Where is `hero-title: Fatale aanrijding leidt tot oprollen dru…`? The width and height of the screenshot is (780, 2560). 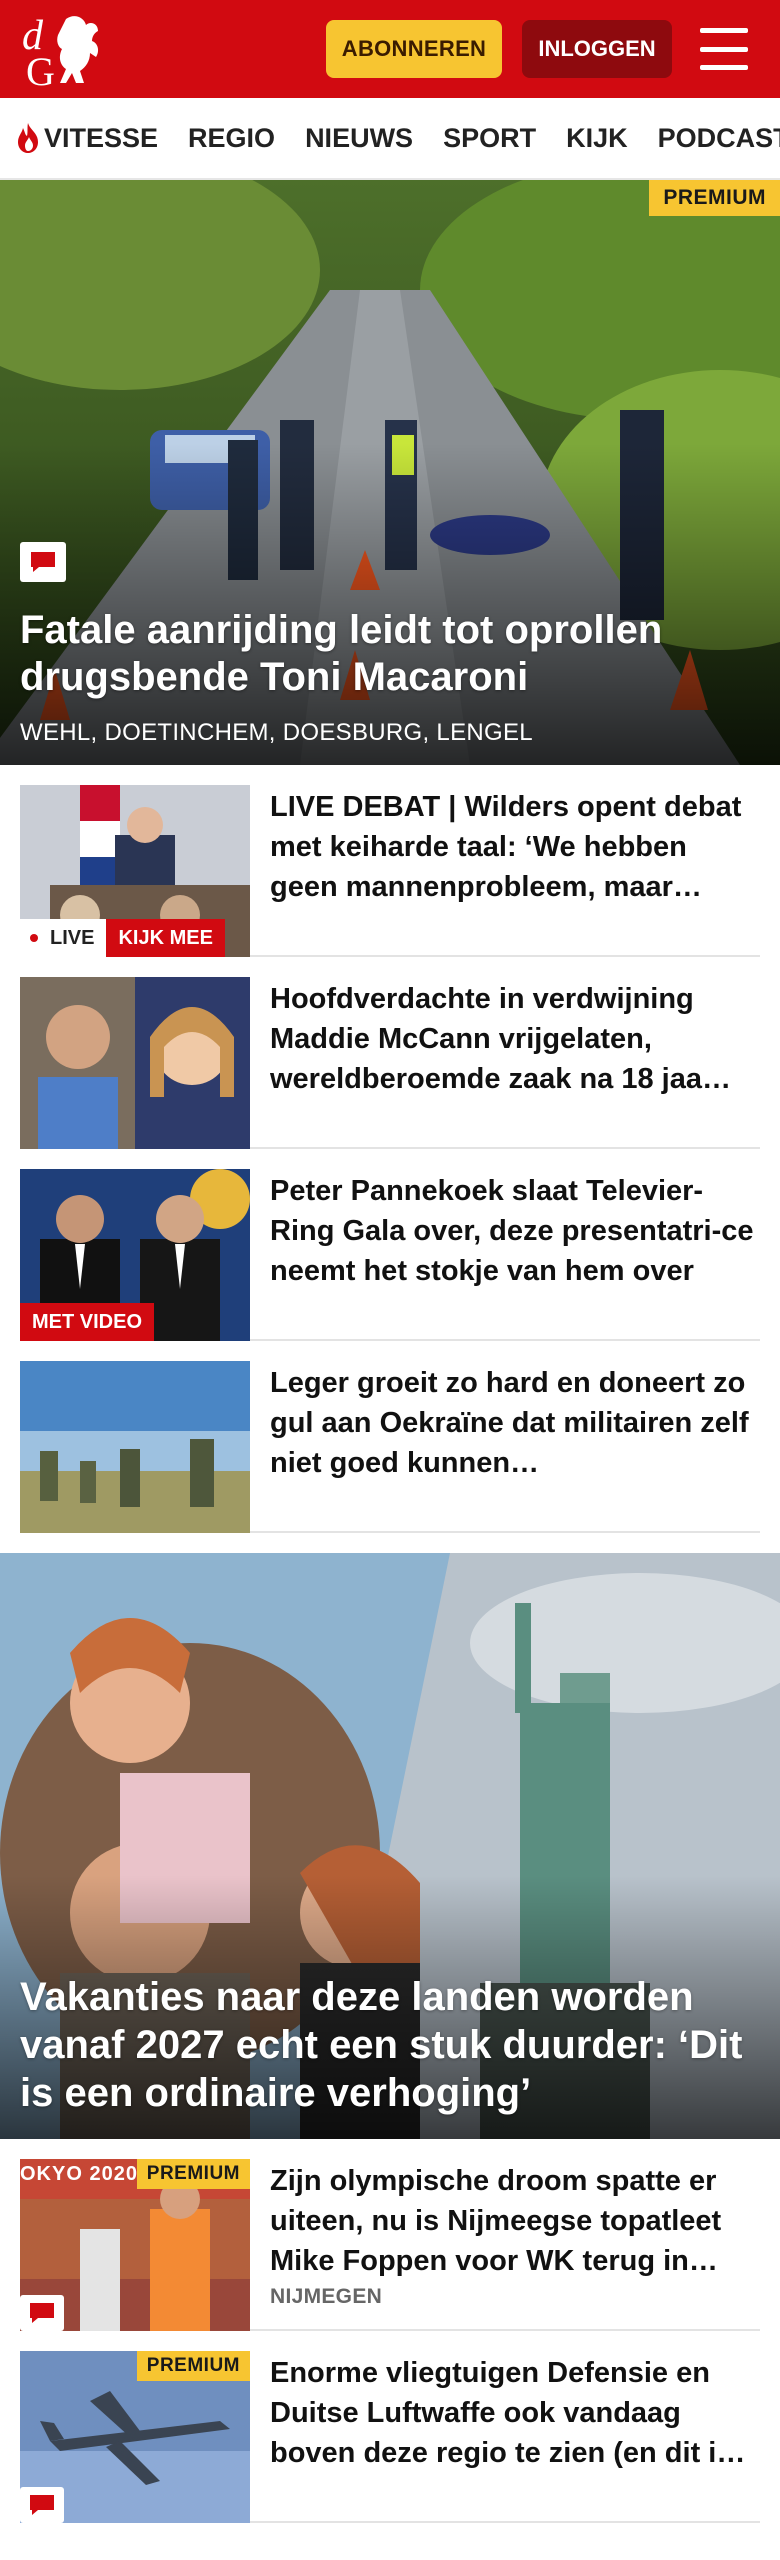 hero-title: Fatale aanrijding leidt tot oprollen dru… is located at coordinates (390, 654).